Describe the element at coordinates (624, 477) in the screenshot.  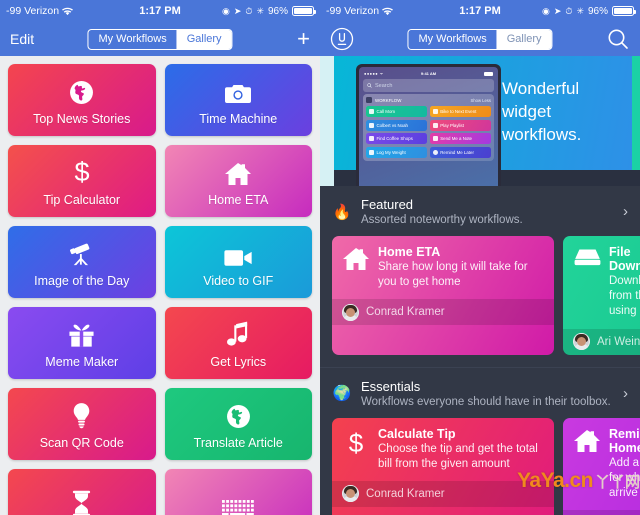
I see `card-description: Add a reminder for when you arrive` at that location.